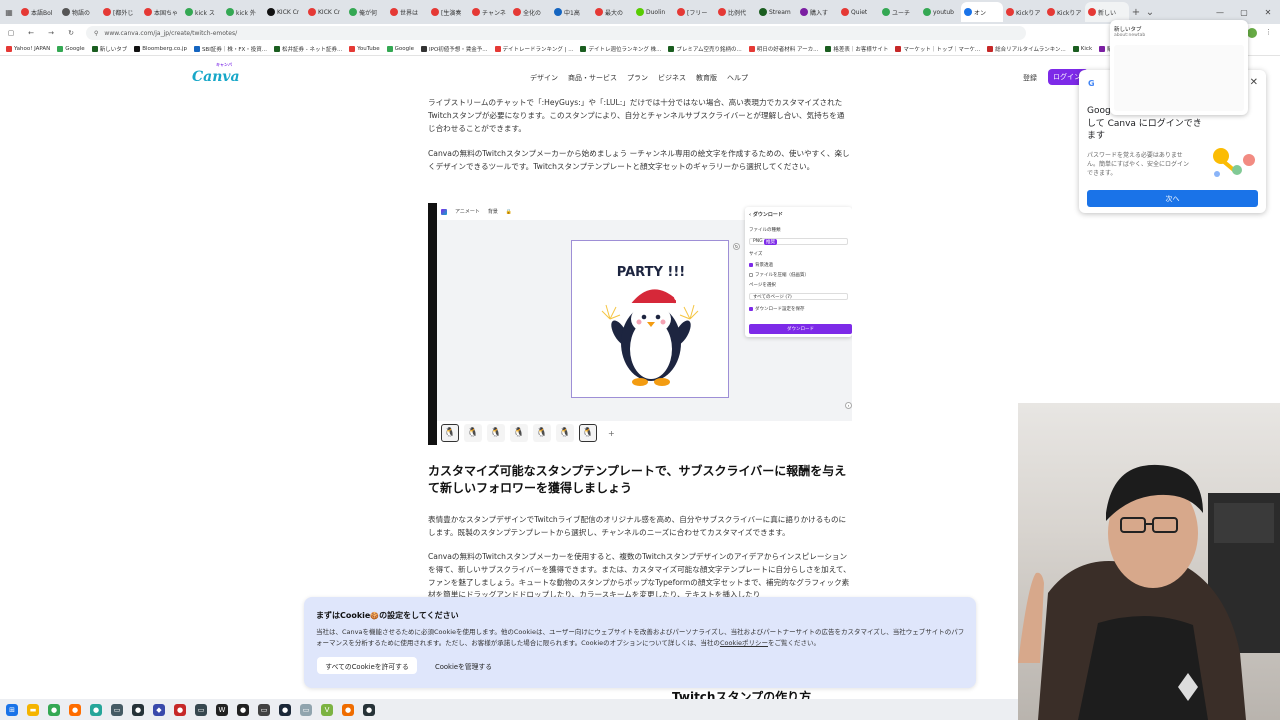  What do you see at coordinates (653, 12) in the screenshot?
I see `browser-tab: Duolin` at bounding box center [653, 12].